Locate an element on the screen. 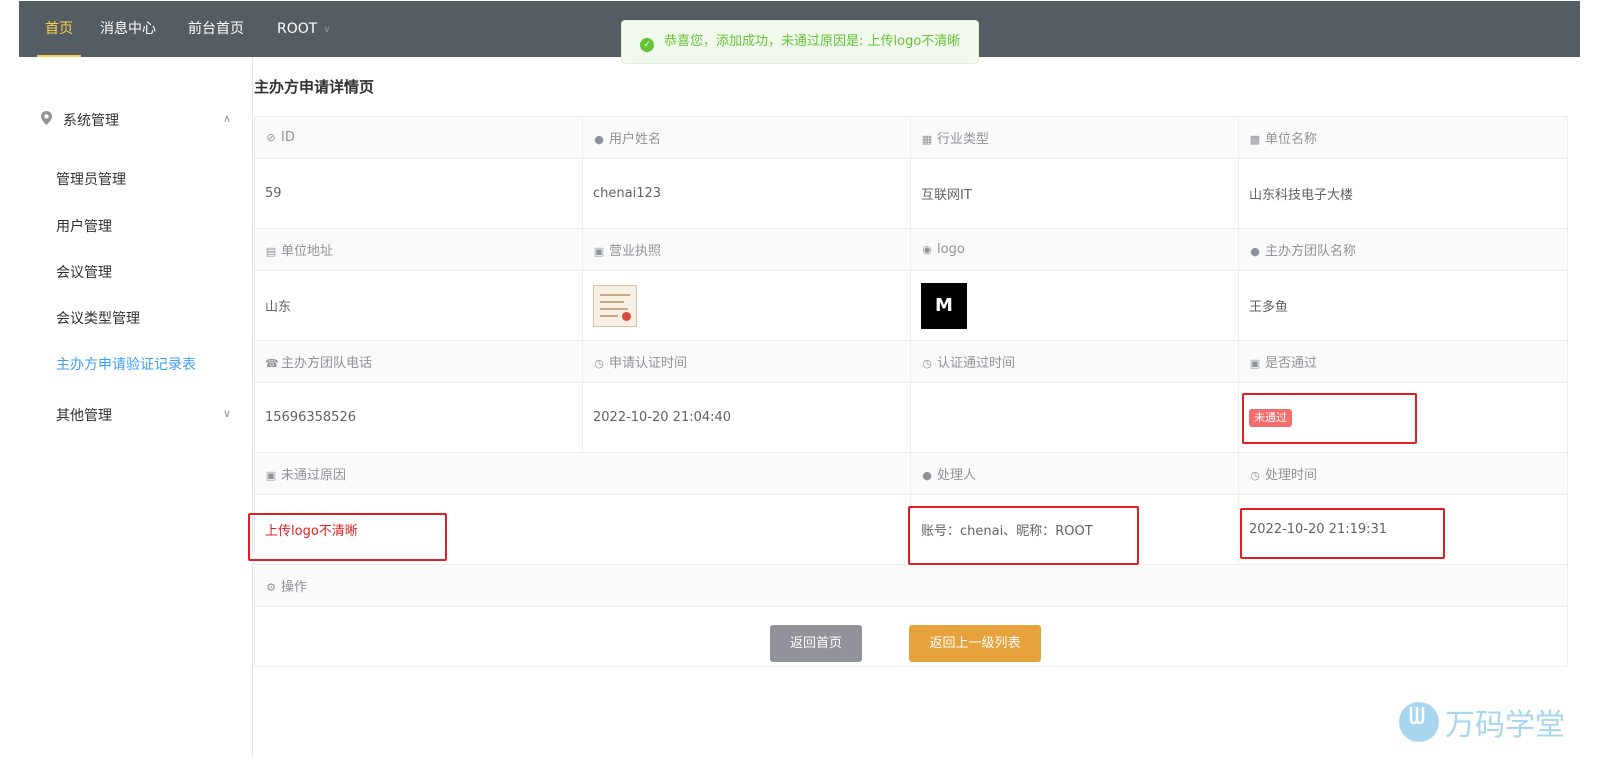 This screenshot has width=1600, height=763. success-toast: ✓ 恭喜您，添加成功，未通过原因是: 上传logo不清晰 is located at coordinates (800, 42).